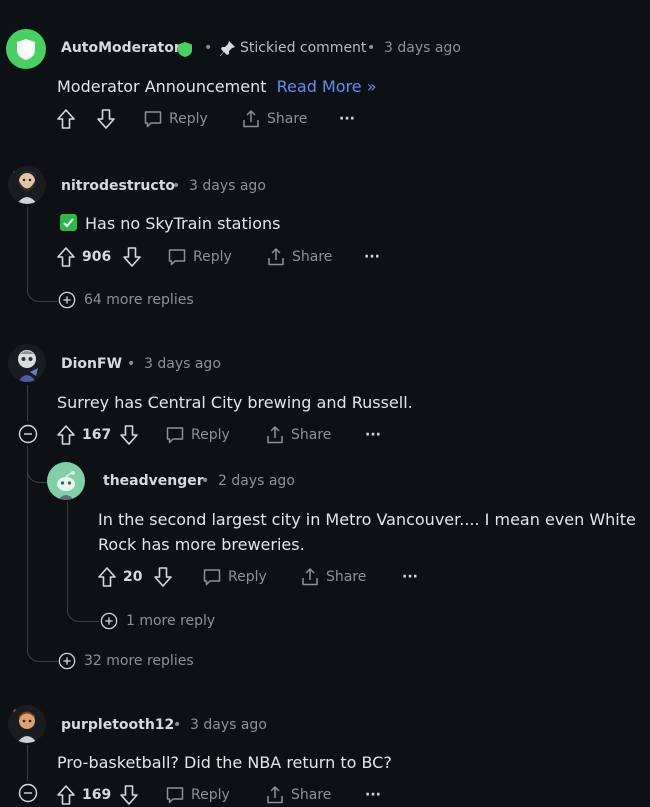  What do you see at coordinates (153, 481) in the screenshot?
I see `comment-author: theadvenger` at bounding box center [153, 481].